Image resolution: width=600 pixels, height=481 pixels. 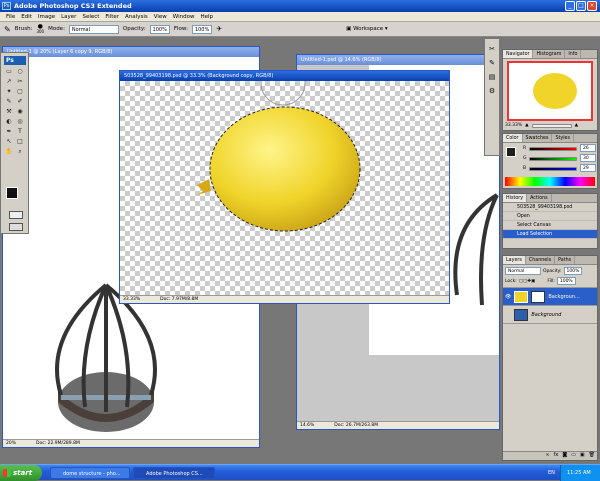 I want to click on navigator-preview, so click(x=550, y=91).